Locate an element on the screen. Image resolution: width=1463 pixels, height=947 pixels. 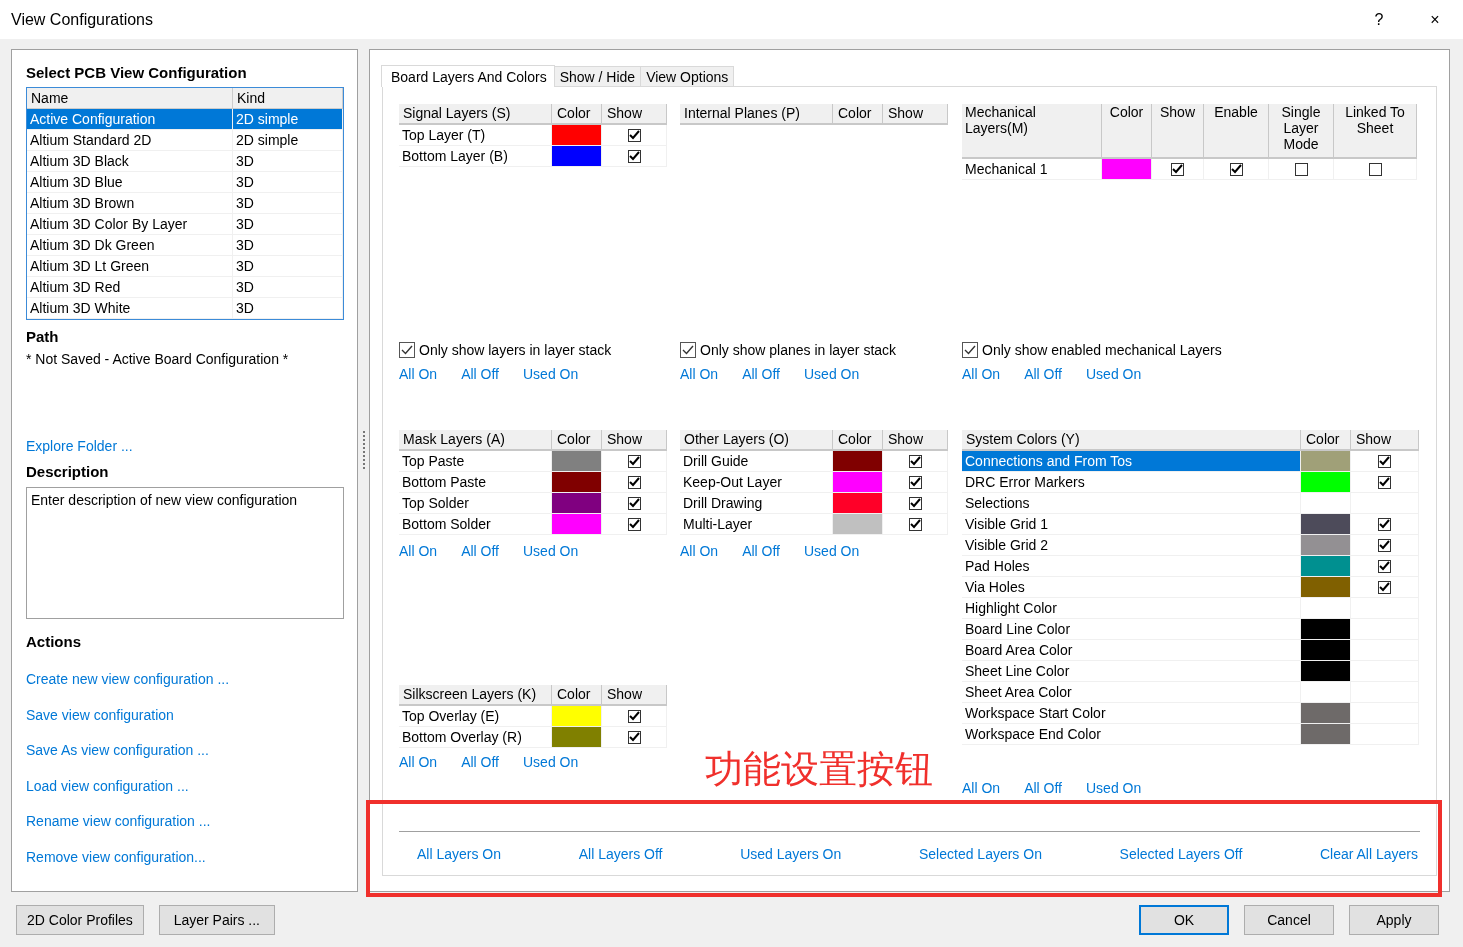
dialog-button: OK is located at coordinates (1184, 920).